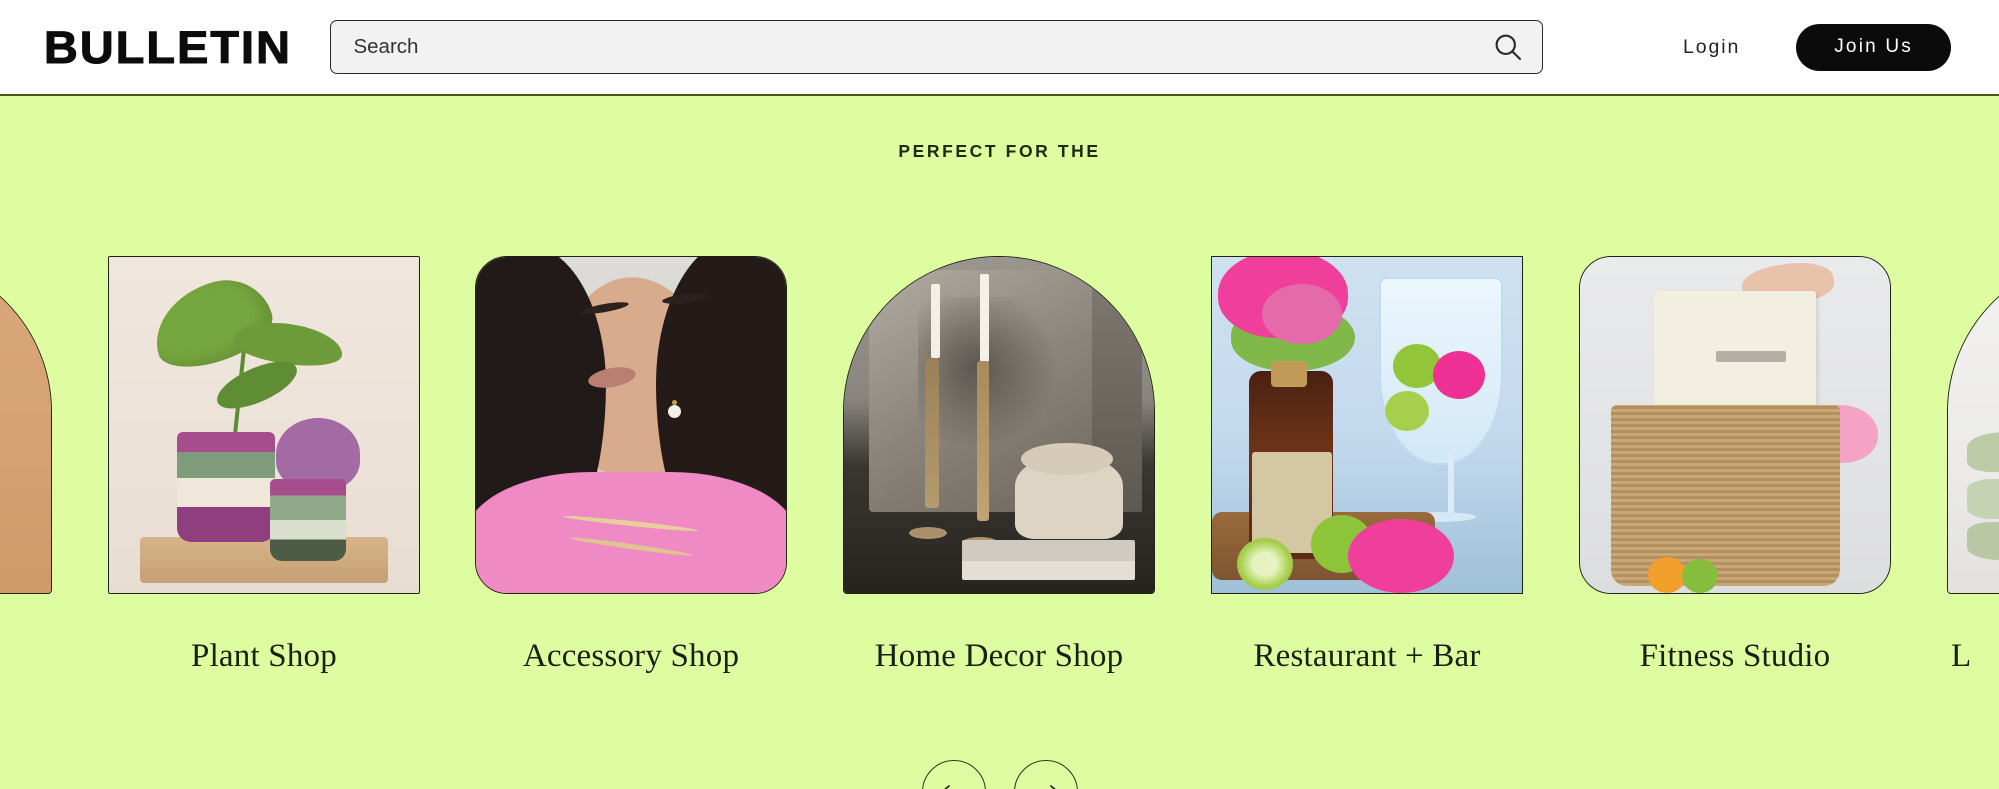 This screenshot has height=789, width=1999. What do you see at coordinates (167, 47) in the screenshot?
I see `brand-logo: BULLETIN` at bounding box center [167, 47].